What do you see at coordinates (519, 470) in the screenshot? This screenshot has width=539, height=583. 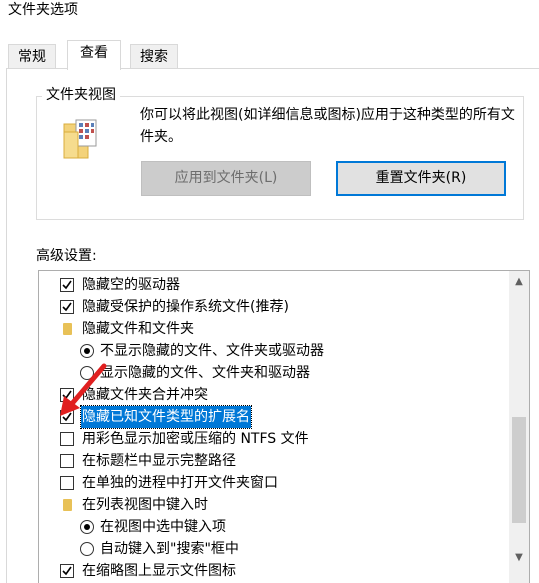 I see `scrollbar-thumb` at bounding box center [519, 470].